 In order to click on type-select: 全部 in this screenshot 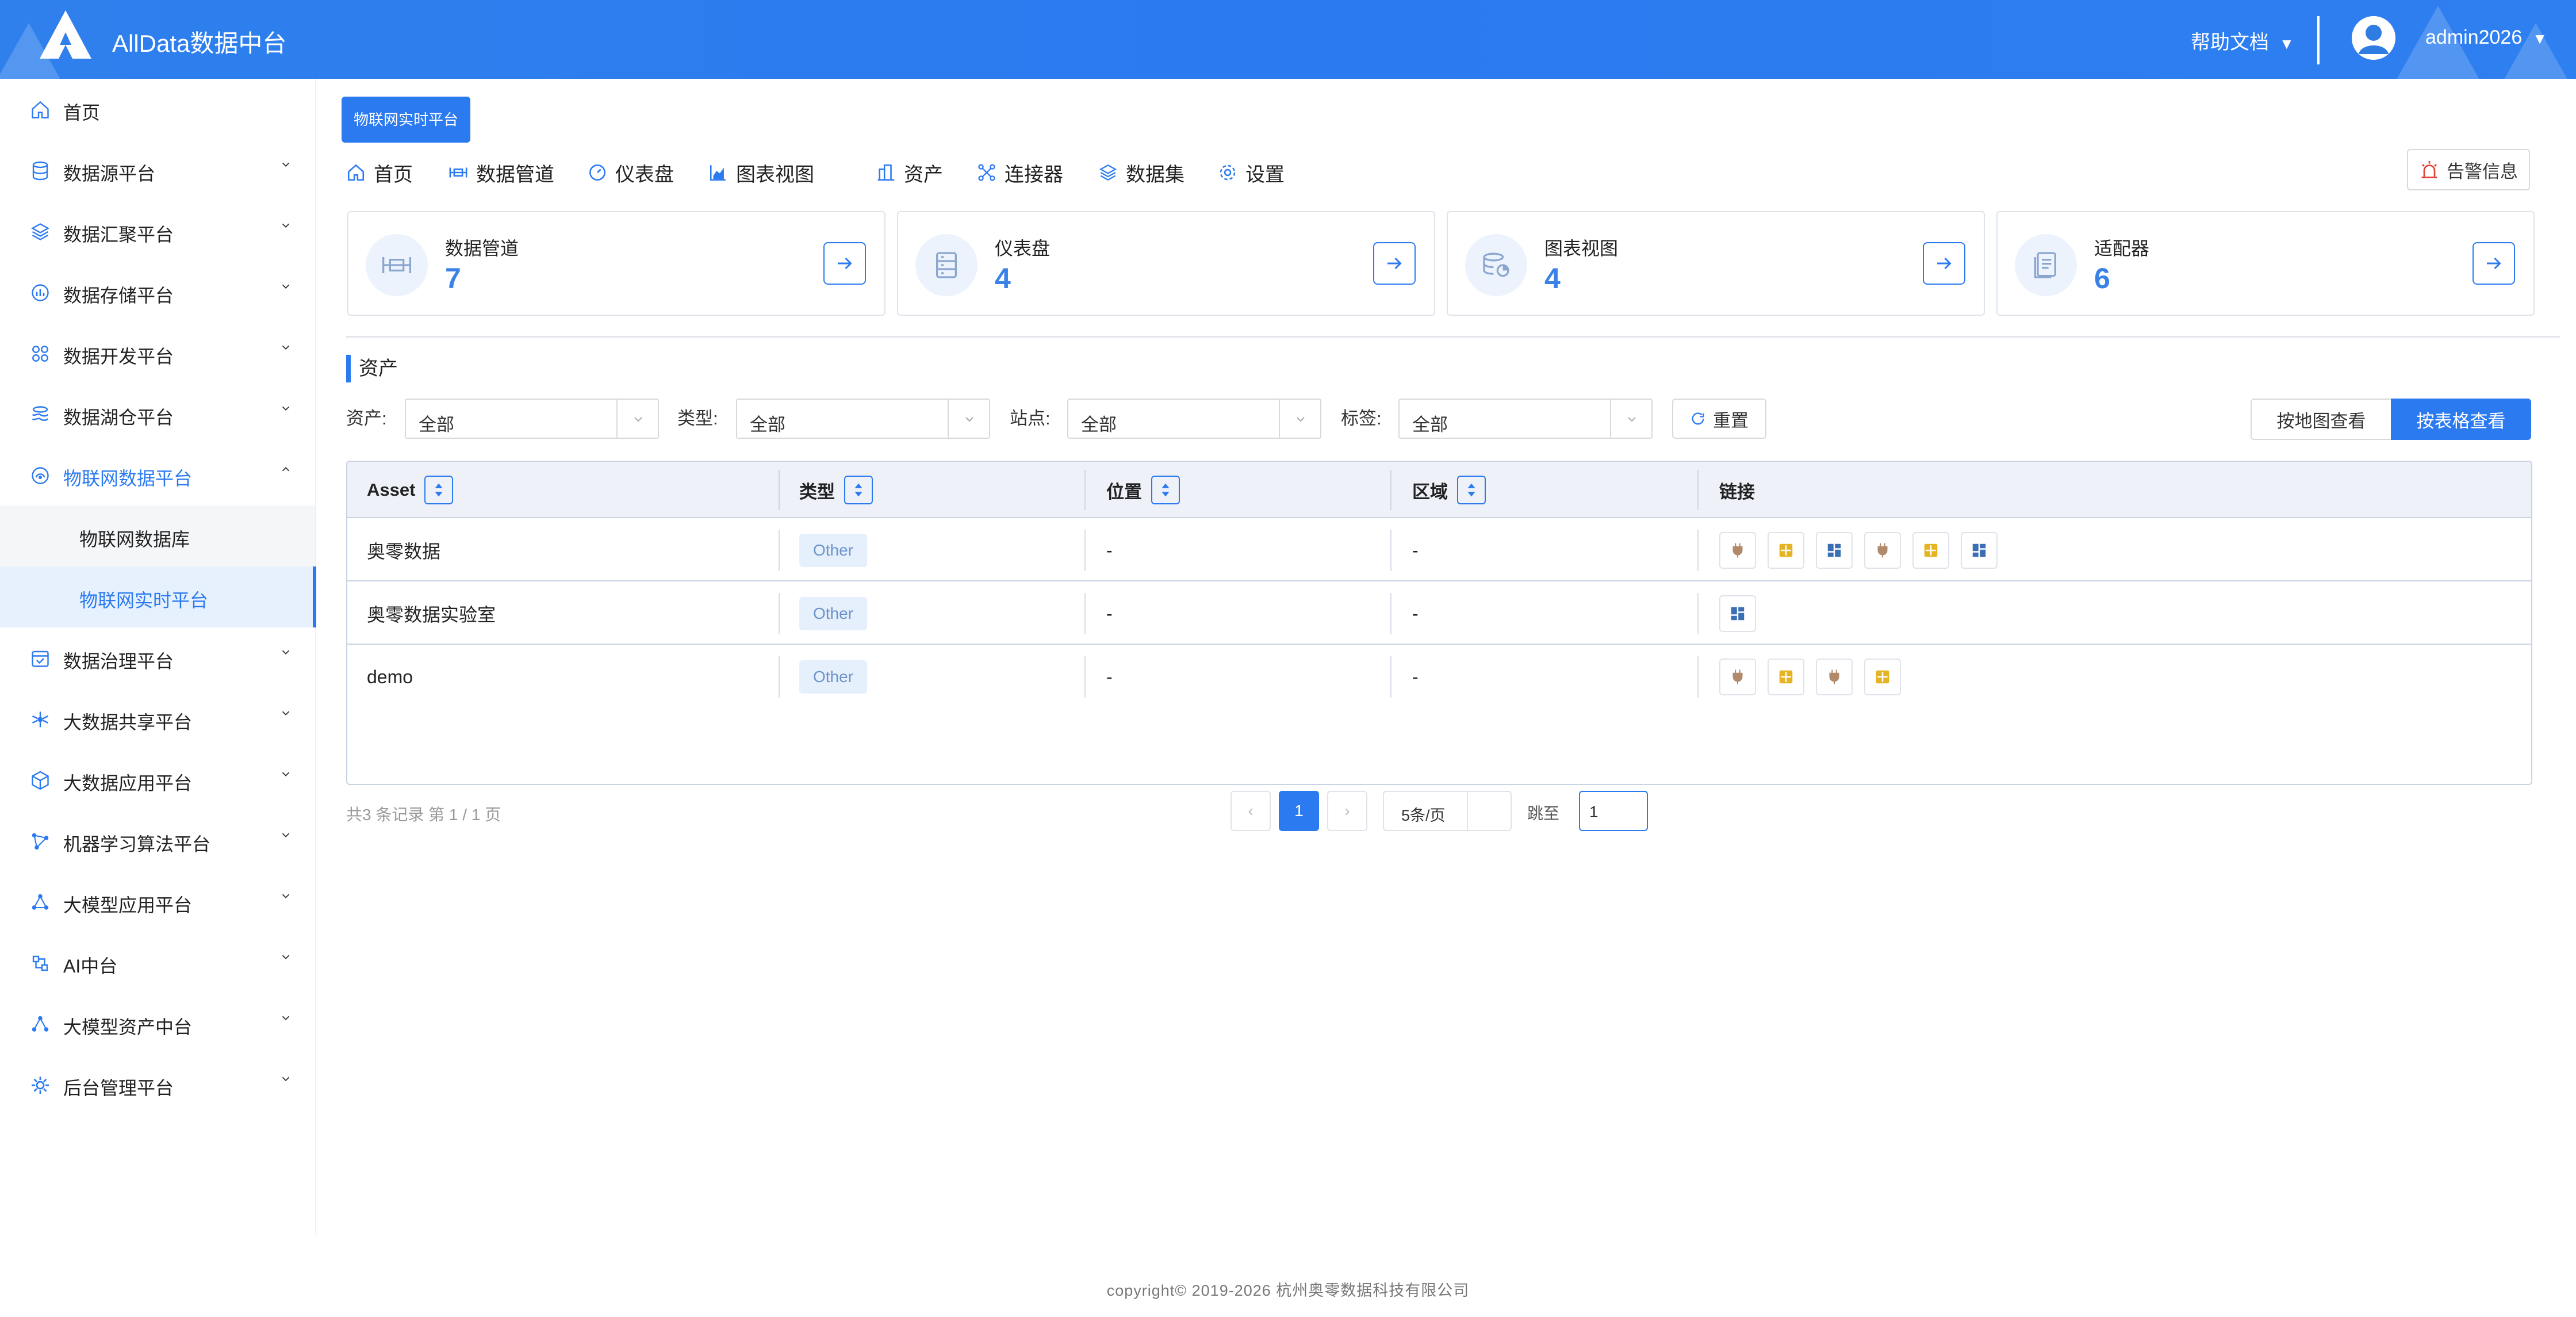, I will do `click(863, 419)`.